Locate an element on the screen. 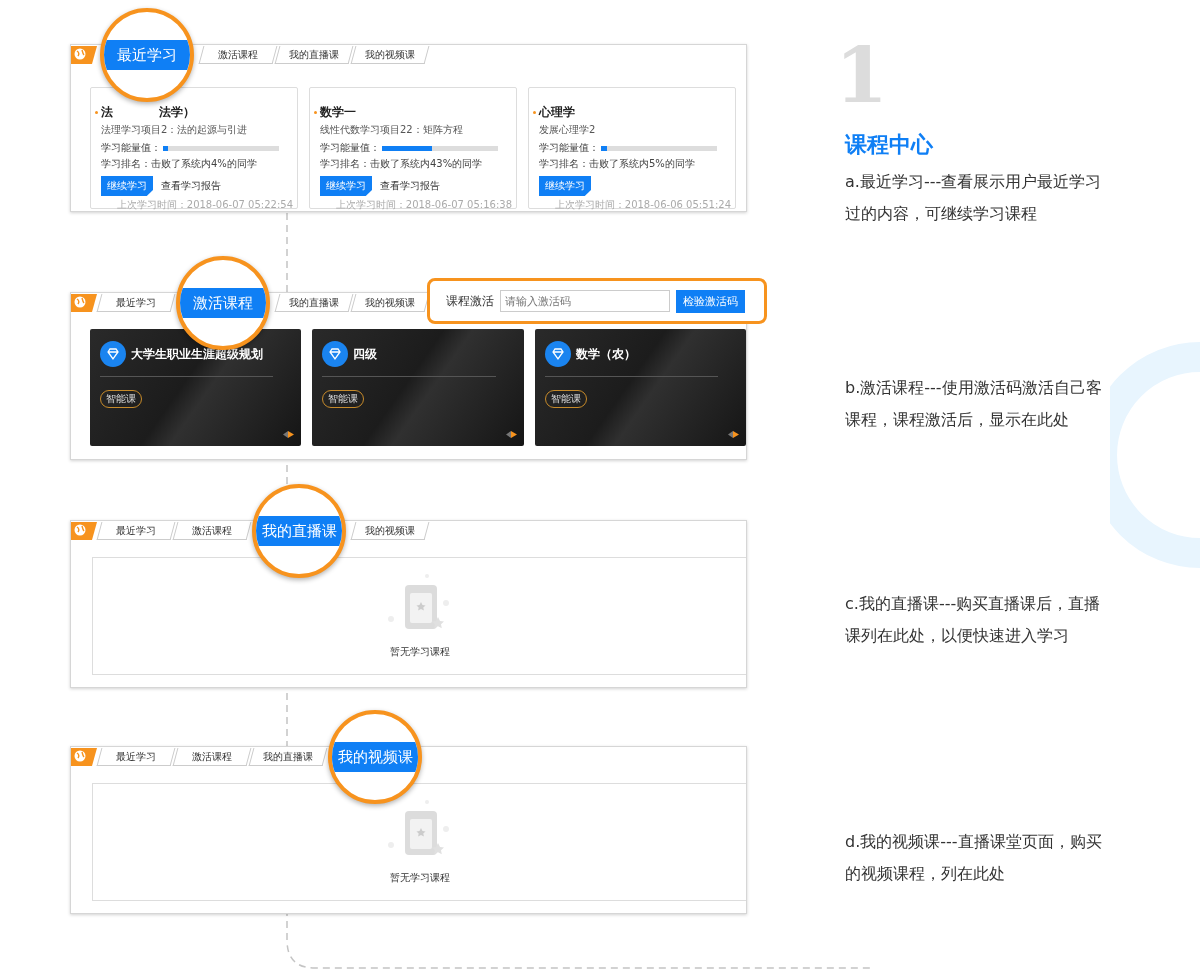  rank-text: 学习排名：击败了系统内5%的同学 is located at coordinates (617, 164).